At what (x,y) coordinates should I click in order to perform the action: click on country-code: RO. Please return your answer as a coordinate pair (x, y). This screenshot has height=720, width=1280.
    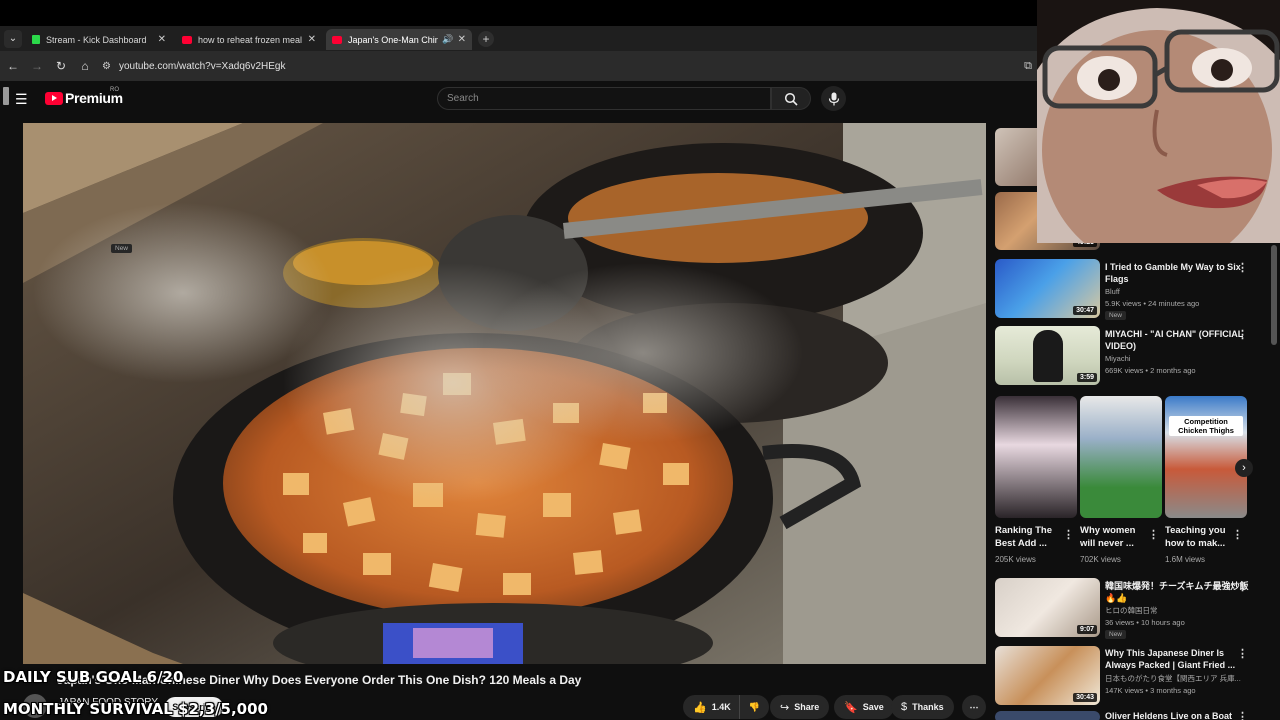
    Looking at the image, I should click on (114, 90).